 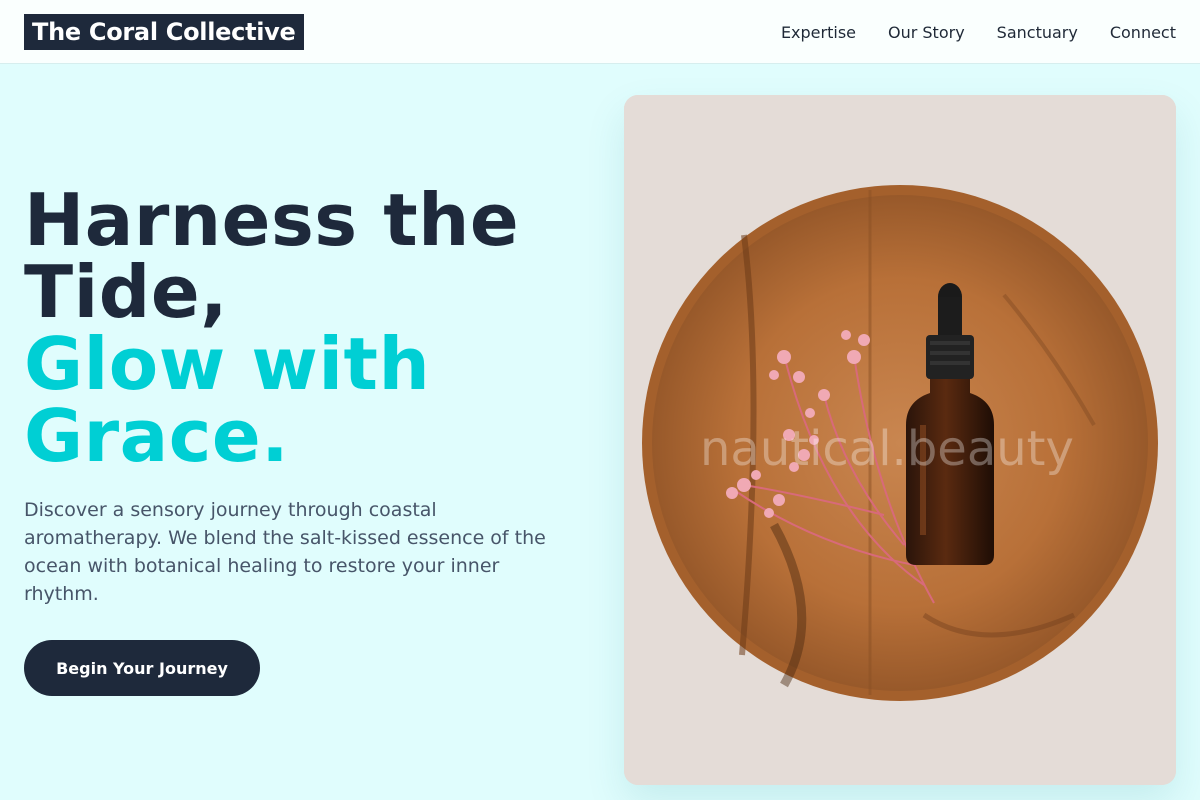 I want to click on nav-link-connect: Connect, so click(x=1143, y=32).